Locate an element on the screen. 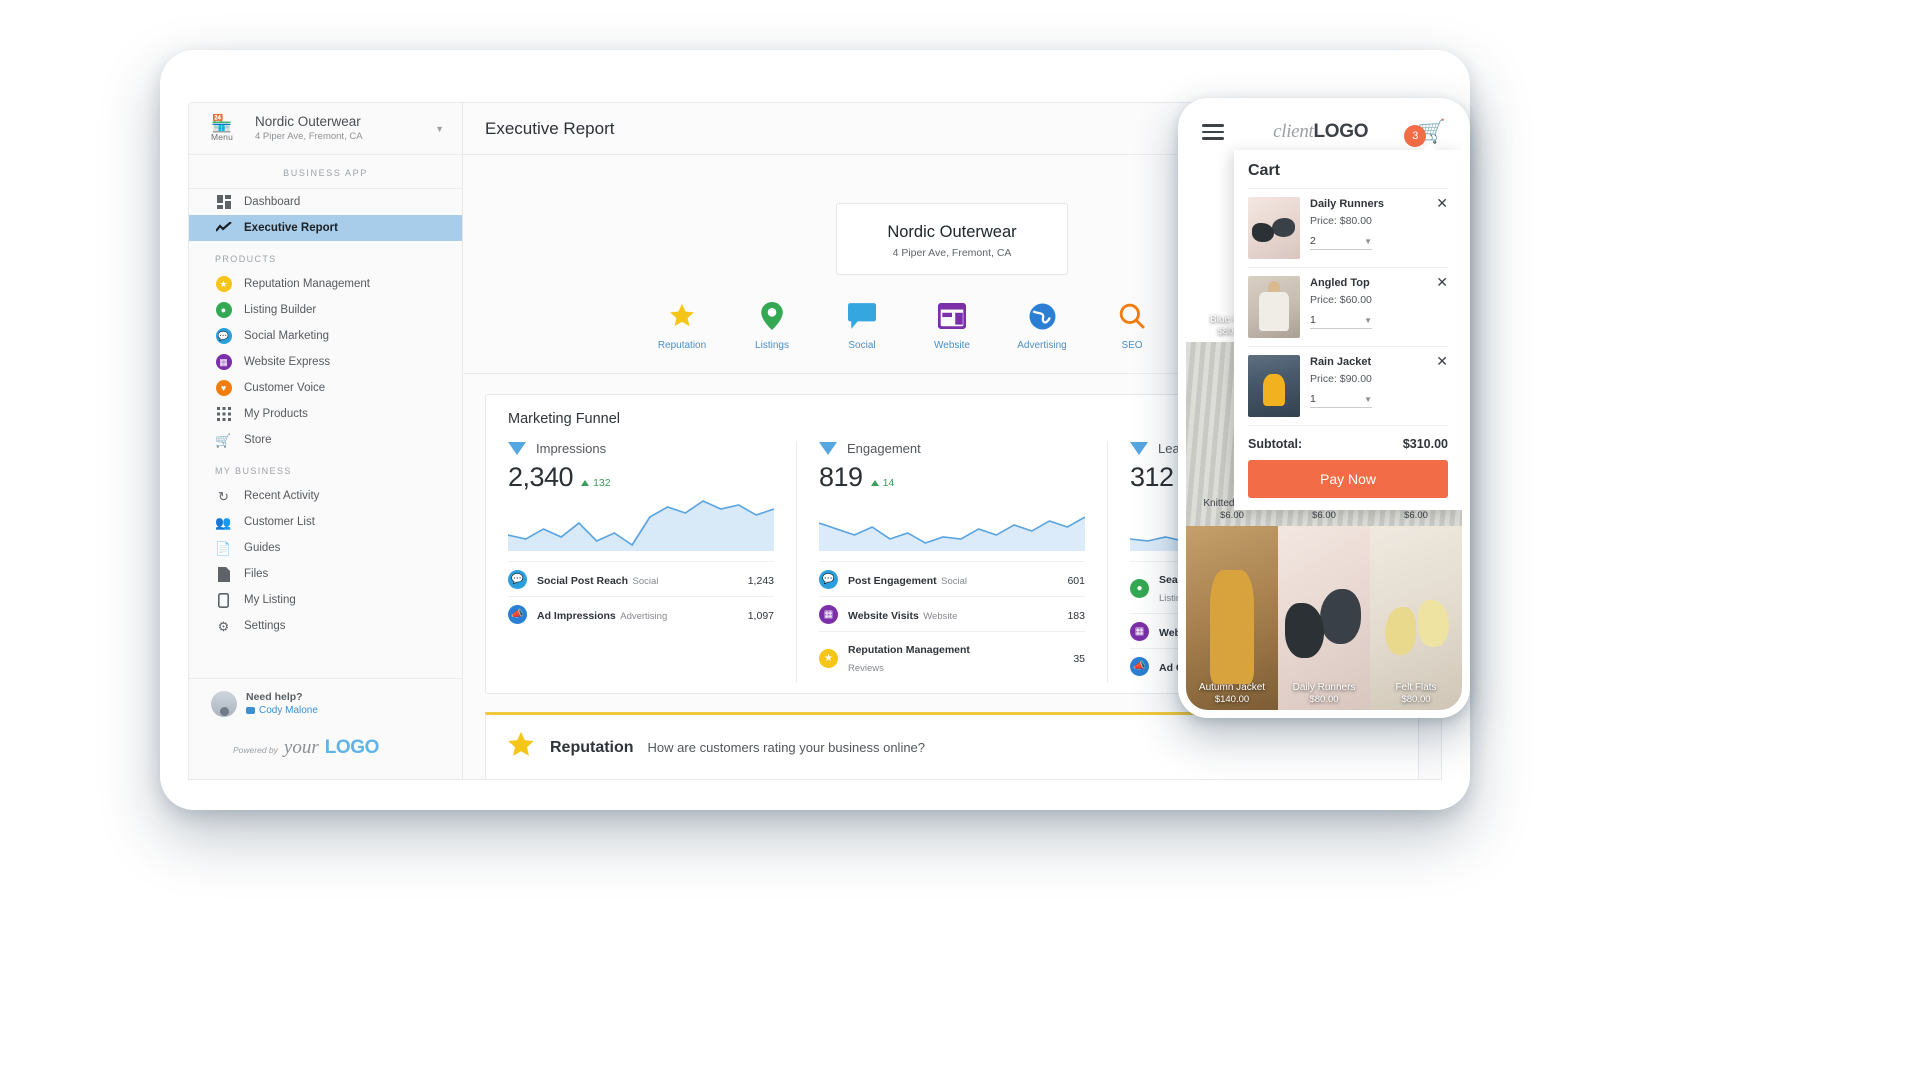 This screenshot has width=1920, height=1080. sidebar-item-reputation-management: ★ Reputation Management is located at coordinates (325, 284).